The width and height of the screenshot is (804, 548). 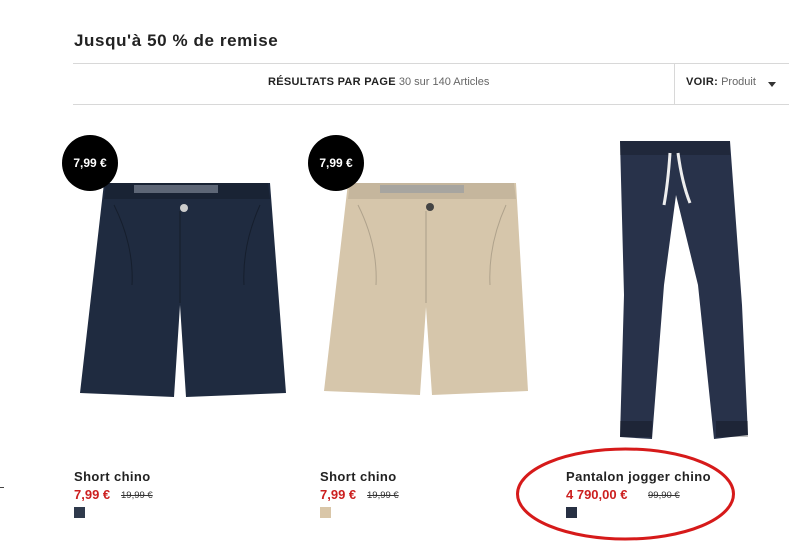 I want to click on view-select-label: VOIR:, so click(x=702, y=82).